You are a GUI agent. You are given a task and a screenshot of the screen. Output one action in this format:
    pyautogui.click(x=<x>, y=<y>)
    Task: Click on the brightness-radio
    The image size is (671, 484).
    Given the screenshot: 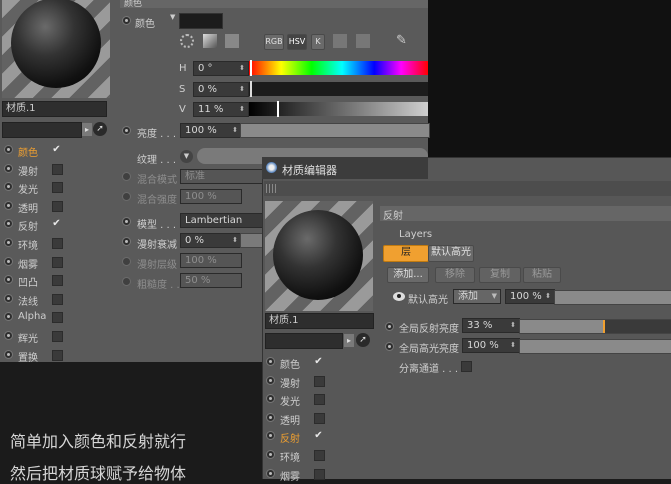 What is the action you would take?
    pyautogui.click(x=126, y=130)
    